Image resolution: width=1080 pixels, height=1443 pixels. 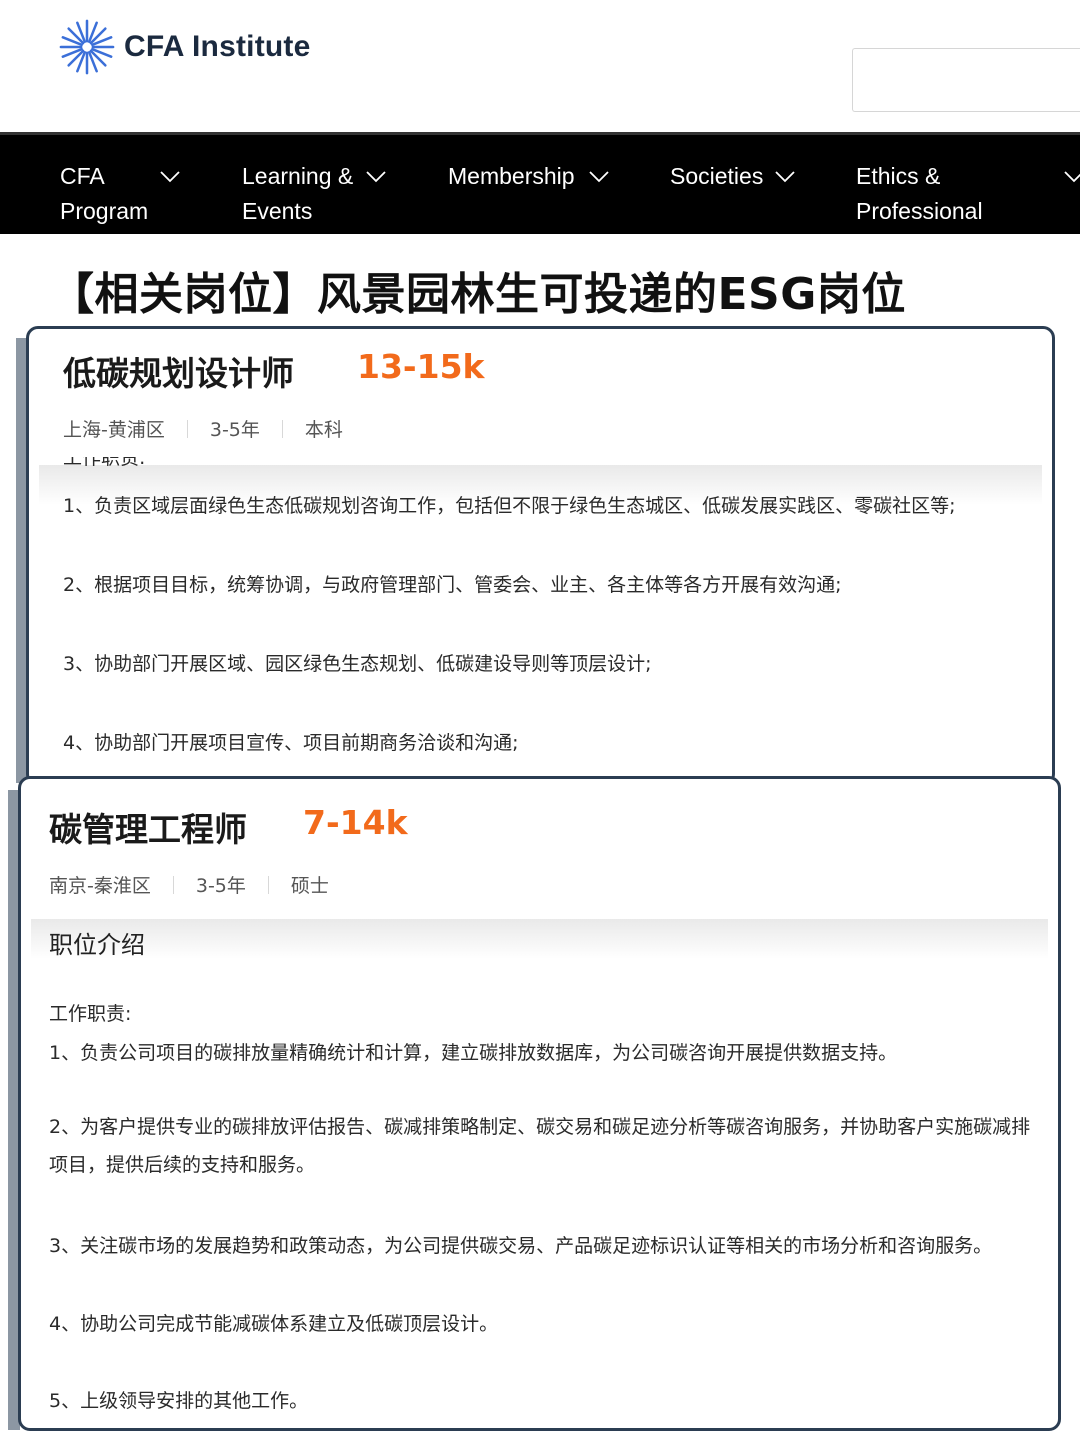 I want to click on nav-label-line1: Societies, so click(x=717, y=176).